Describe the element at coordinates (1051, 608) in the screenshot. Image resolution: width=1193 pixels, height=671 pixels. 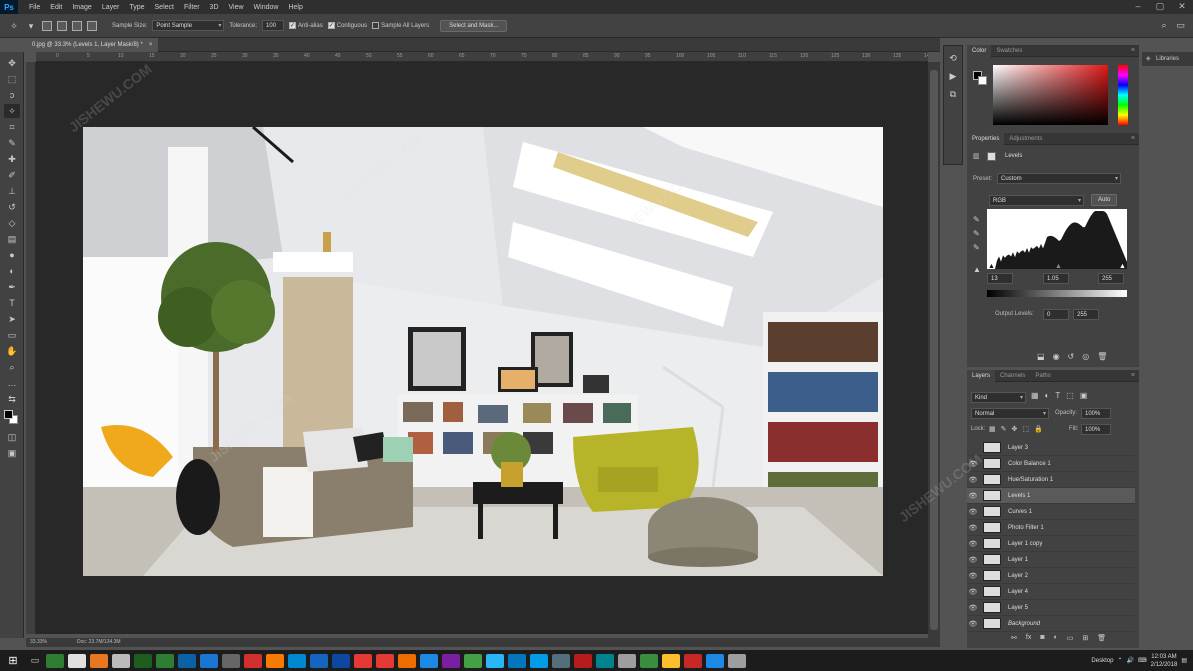
I see `layer-row: 👁 Layer 5` at that location.